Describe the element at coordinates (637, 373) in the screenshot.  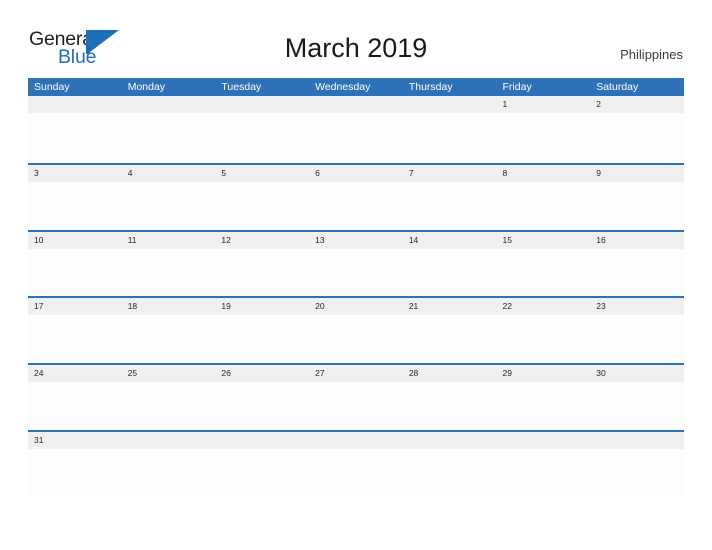
I see `day-number: 30` at that location.